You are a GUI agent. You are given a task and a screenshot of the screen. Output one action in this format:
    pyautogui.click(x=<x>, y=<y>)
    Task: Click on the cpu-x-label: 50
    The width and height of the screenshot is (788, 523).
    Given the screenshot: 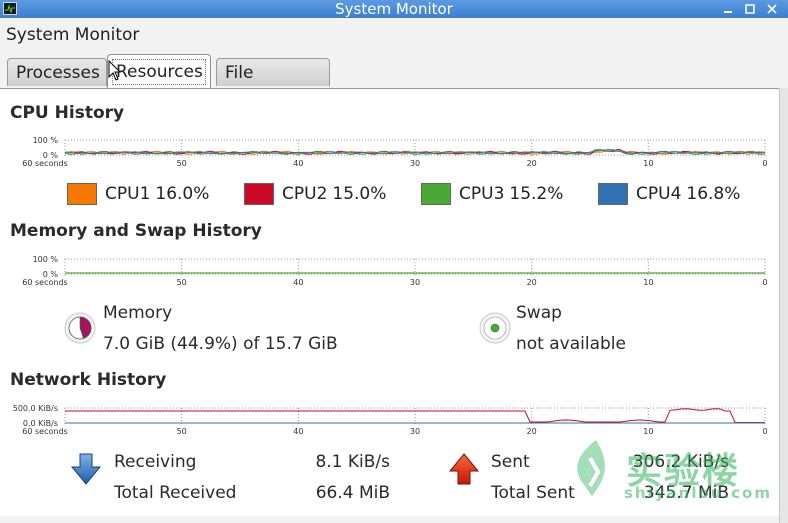 What is the action you would take?
    pyautogui.click(x=182, y=163)
    